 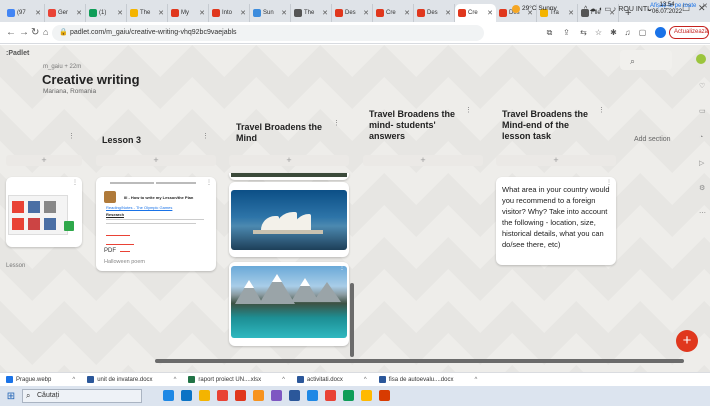 I want to click on profile-avatar, so click(x=660, y=32).